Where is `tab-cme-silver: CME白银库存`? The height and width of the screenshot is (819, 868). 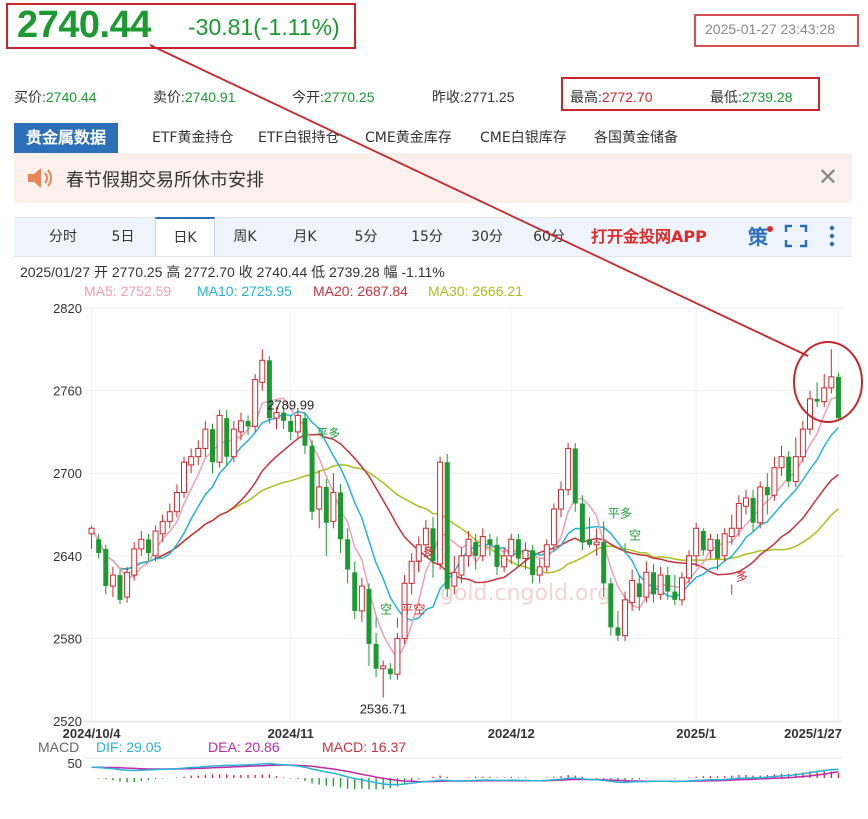 tab-cme-silver: CME白银库存 is located at coordinates (523, 138).